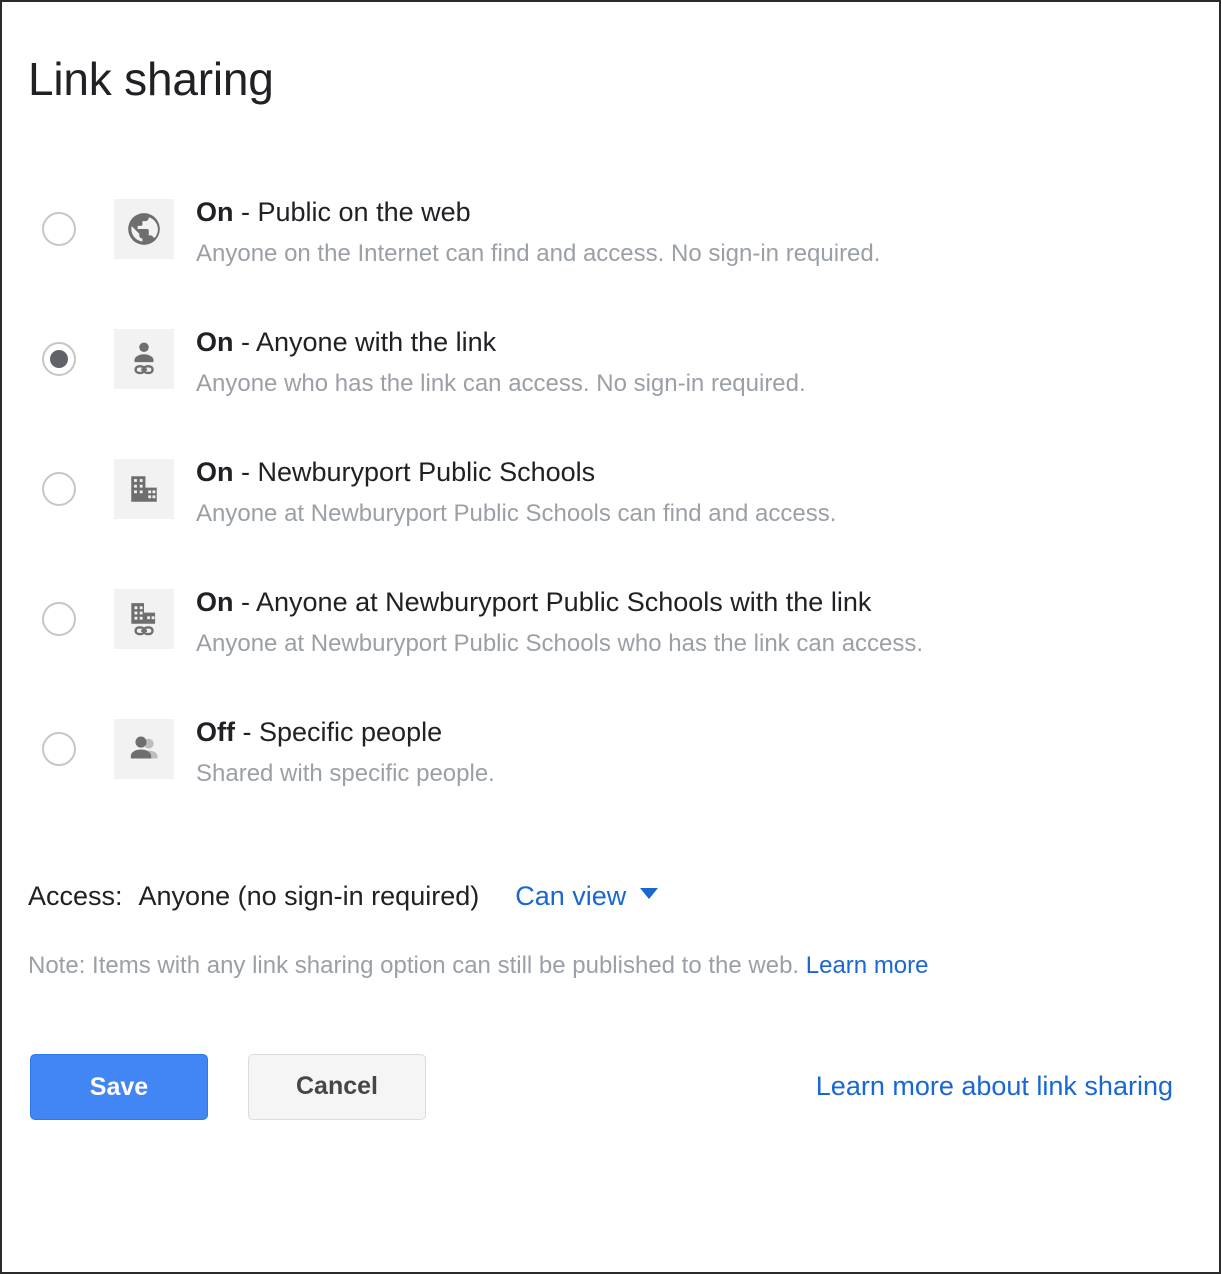 This screenshot has width=1221, height=1274. What do you see at coordinates (144, 748) in the screenshot?
I see `people-icon` at bounding box center [144, 748].